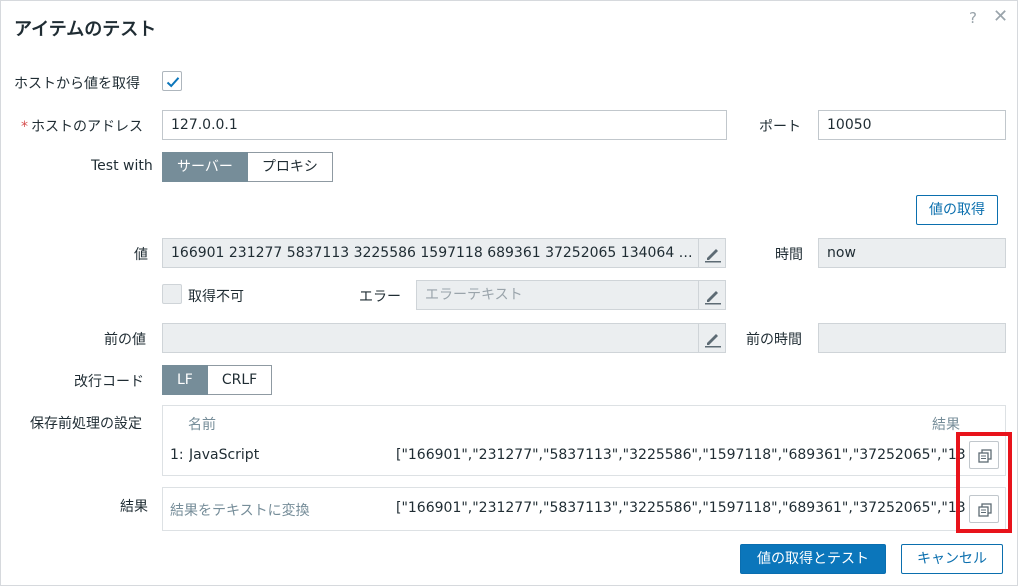 The width and height of the screenshot is (1018, 586). I want to click on close-icon: ✕, so click(1000, 16).